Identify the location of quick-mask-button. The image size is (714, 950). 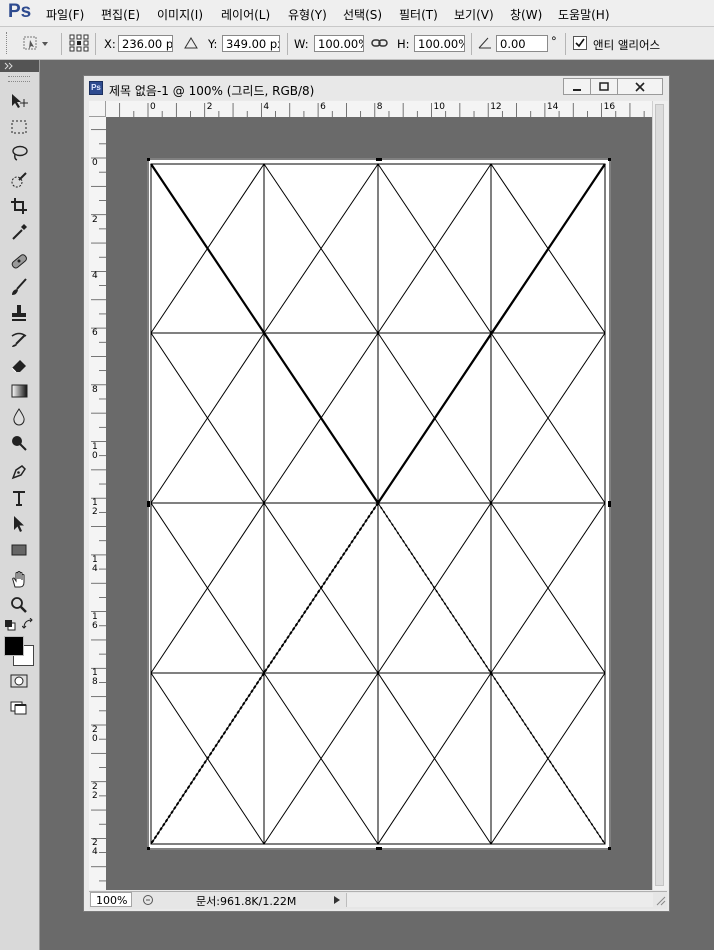
(19, 681).